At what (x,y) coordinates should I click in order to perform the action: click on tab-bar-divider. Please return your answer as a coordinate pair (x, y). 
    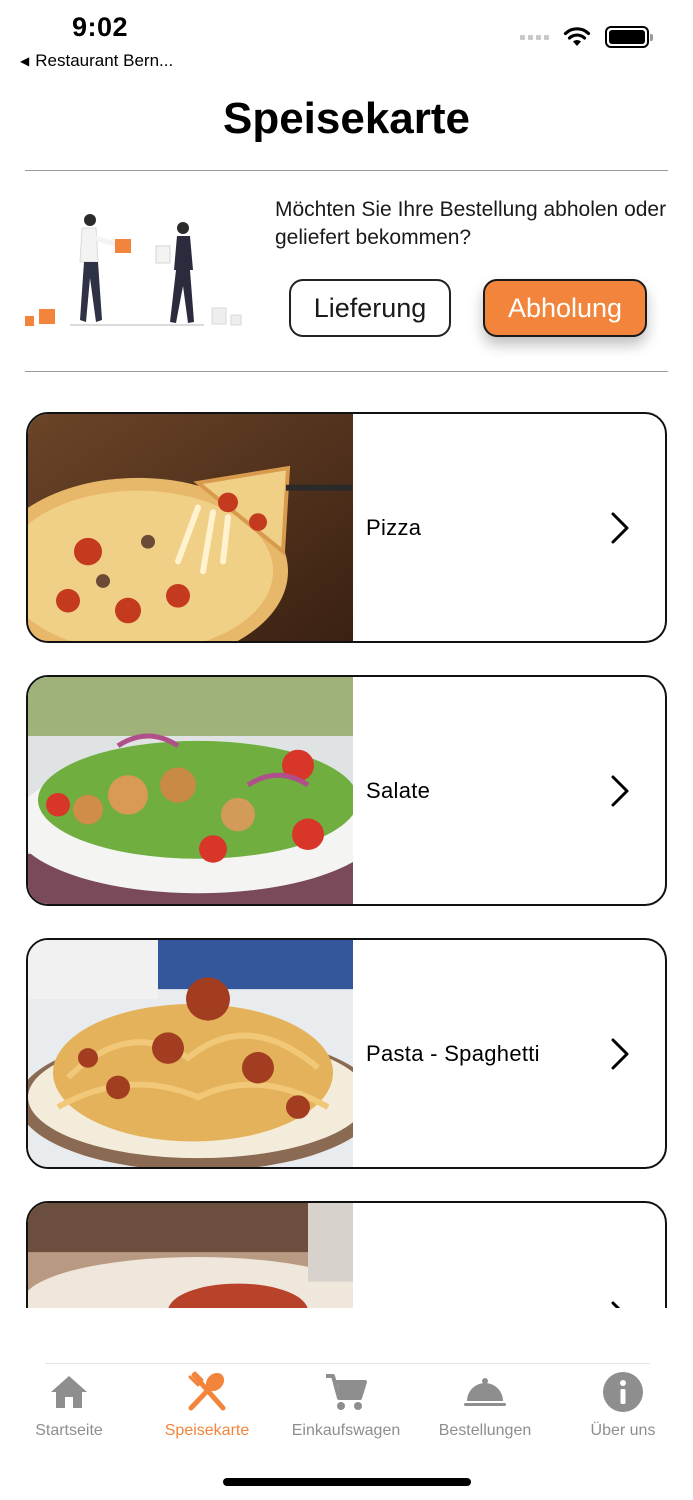
    Looking at the image, I should click on (347, 1363).